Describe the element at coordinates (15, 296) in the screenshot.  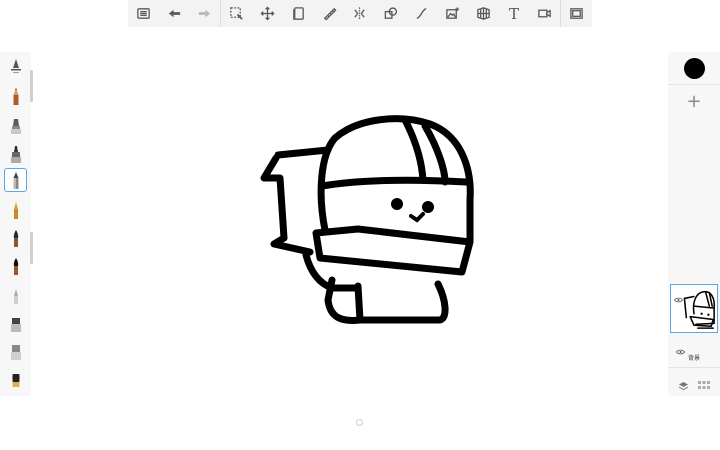
I see `fine-brush-icon` at that location.